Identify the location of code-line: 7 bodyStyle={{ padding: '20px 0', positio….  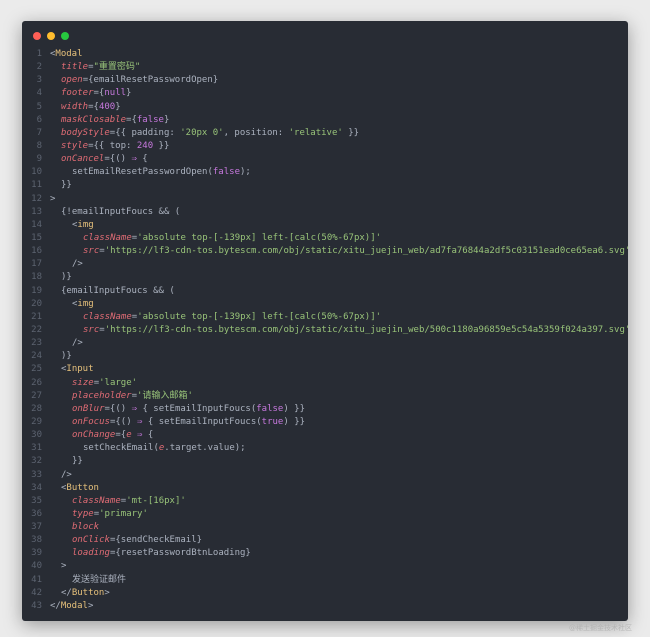
(325, 133).